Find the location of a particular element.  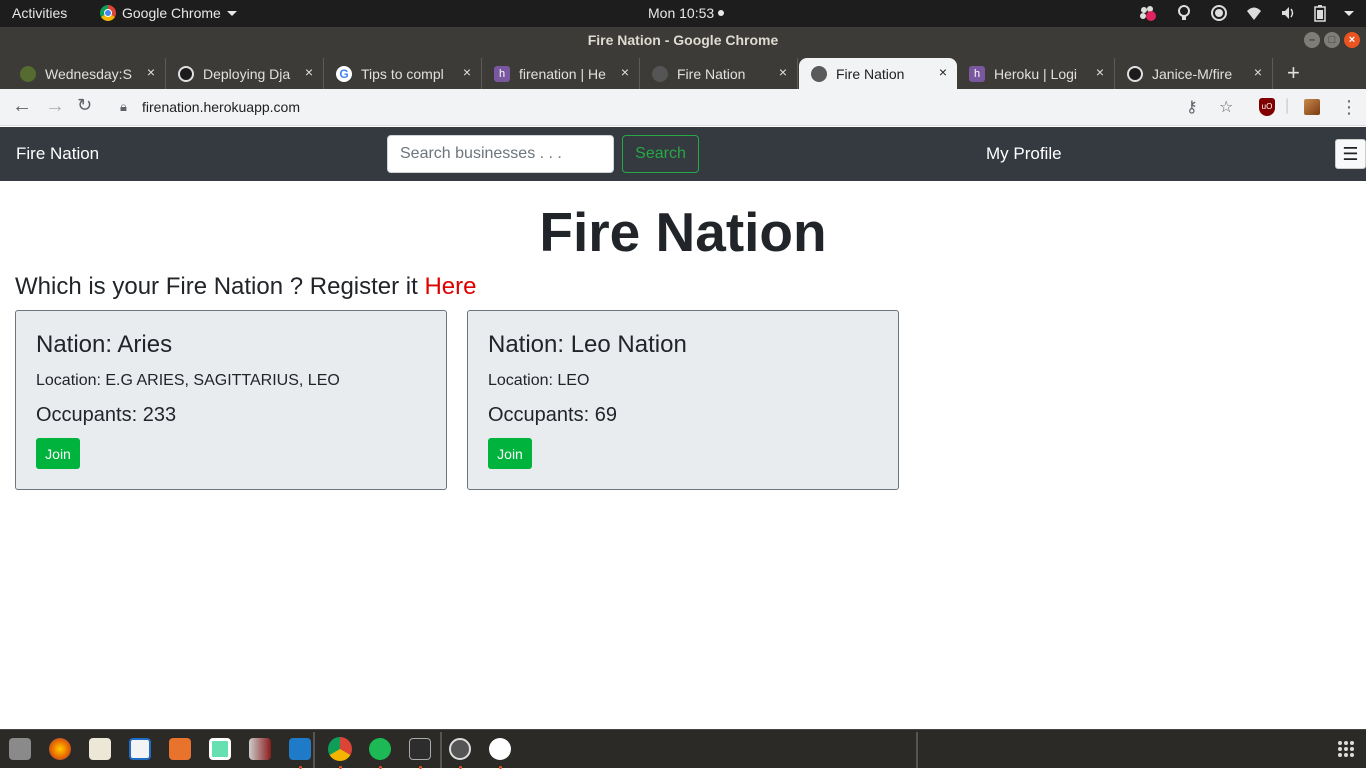

page-title: Fire Nation is located at coordinates (683, 232).